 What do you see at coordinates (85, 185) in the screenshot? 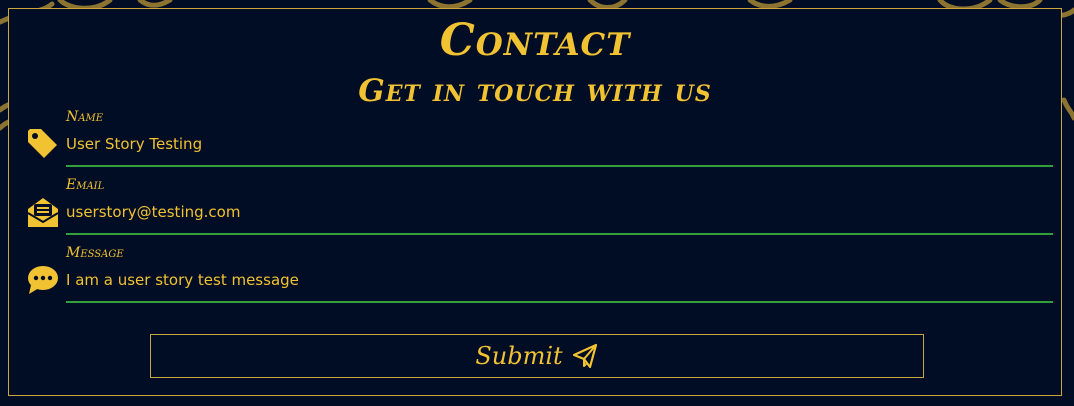
I see `email-label: Email` at bounding box center [85, 185].